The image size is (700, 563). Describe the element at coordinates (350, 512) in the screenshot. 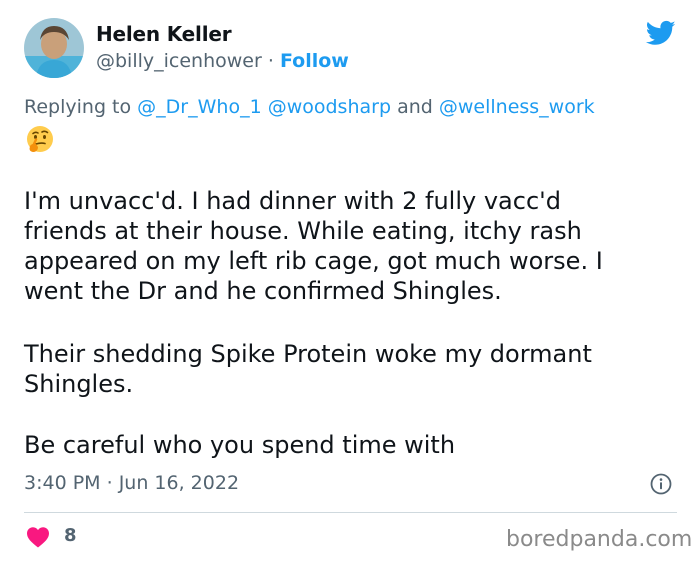

I see `divider` at that location.